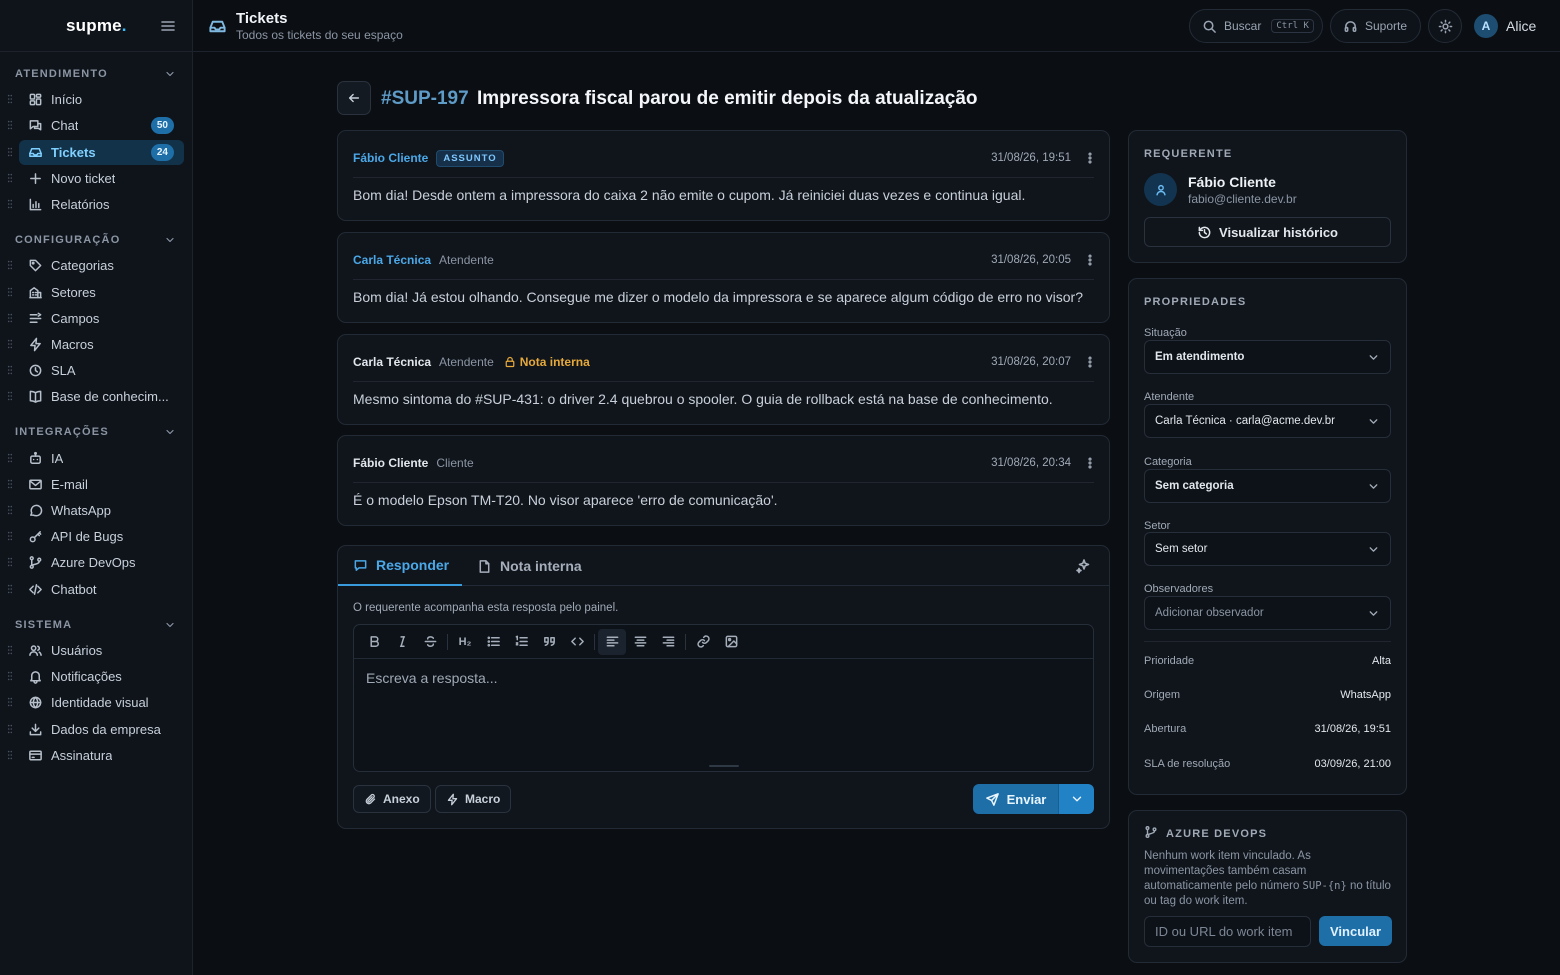 This screenshot has width=1560, height=975. What do you see at coordinates (1445, 26) in the screenshot?
I see `theme-toggle-button` at bounding box center [1445, 26].